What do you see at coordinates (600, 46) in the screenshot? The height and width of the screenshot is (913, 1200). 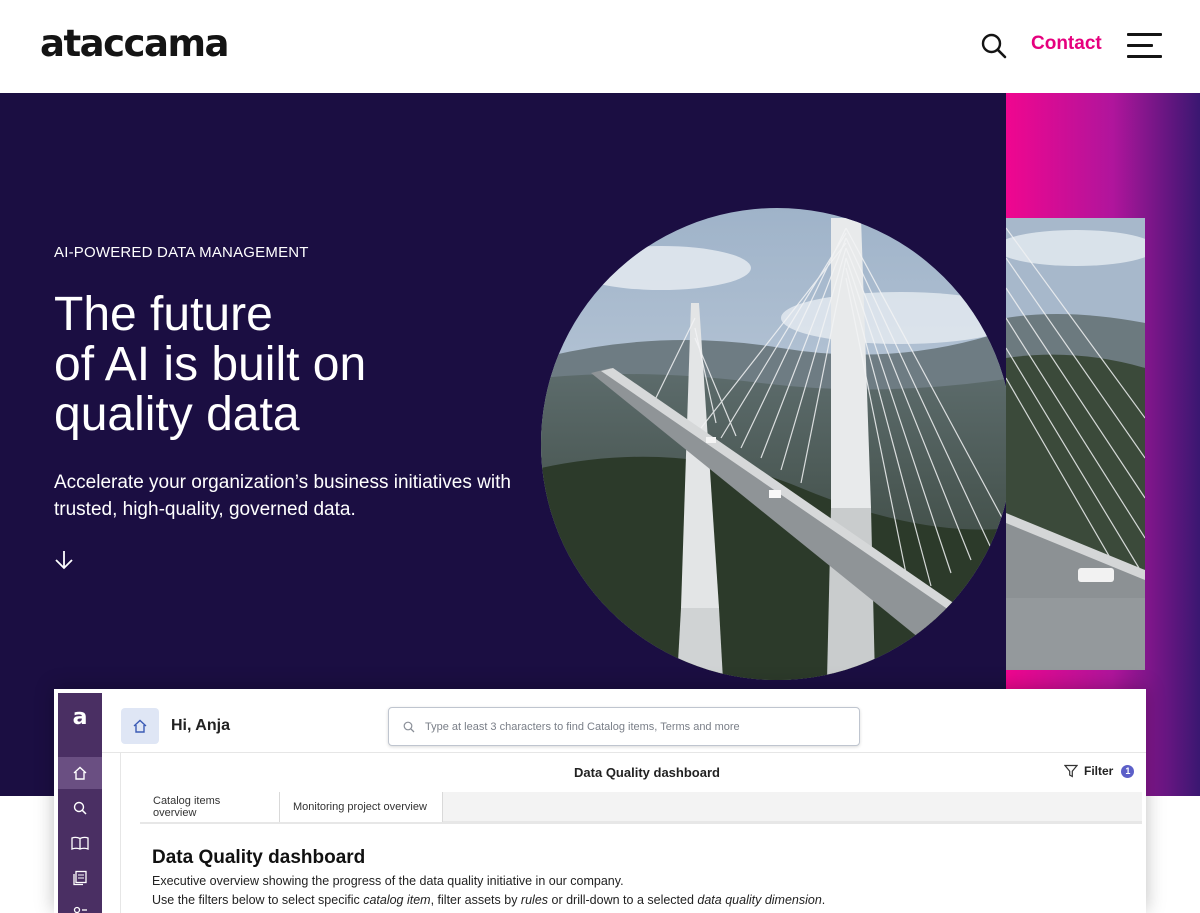 I see `top-navigation: ataccama Contact` at bounding box center [600, 46].